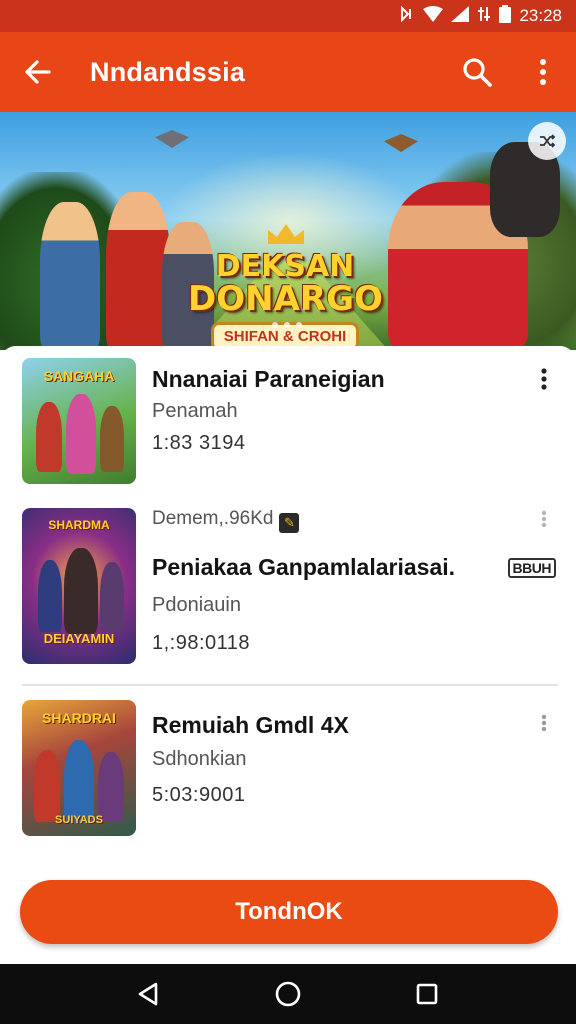 The height and width of the screenshot is (1024, 576). Describe the element at coordinates (531, 568) in the screenshot. I see `status-badge: BBUH` at that location.